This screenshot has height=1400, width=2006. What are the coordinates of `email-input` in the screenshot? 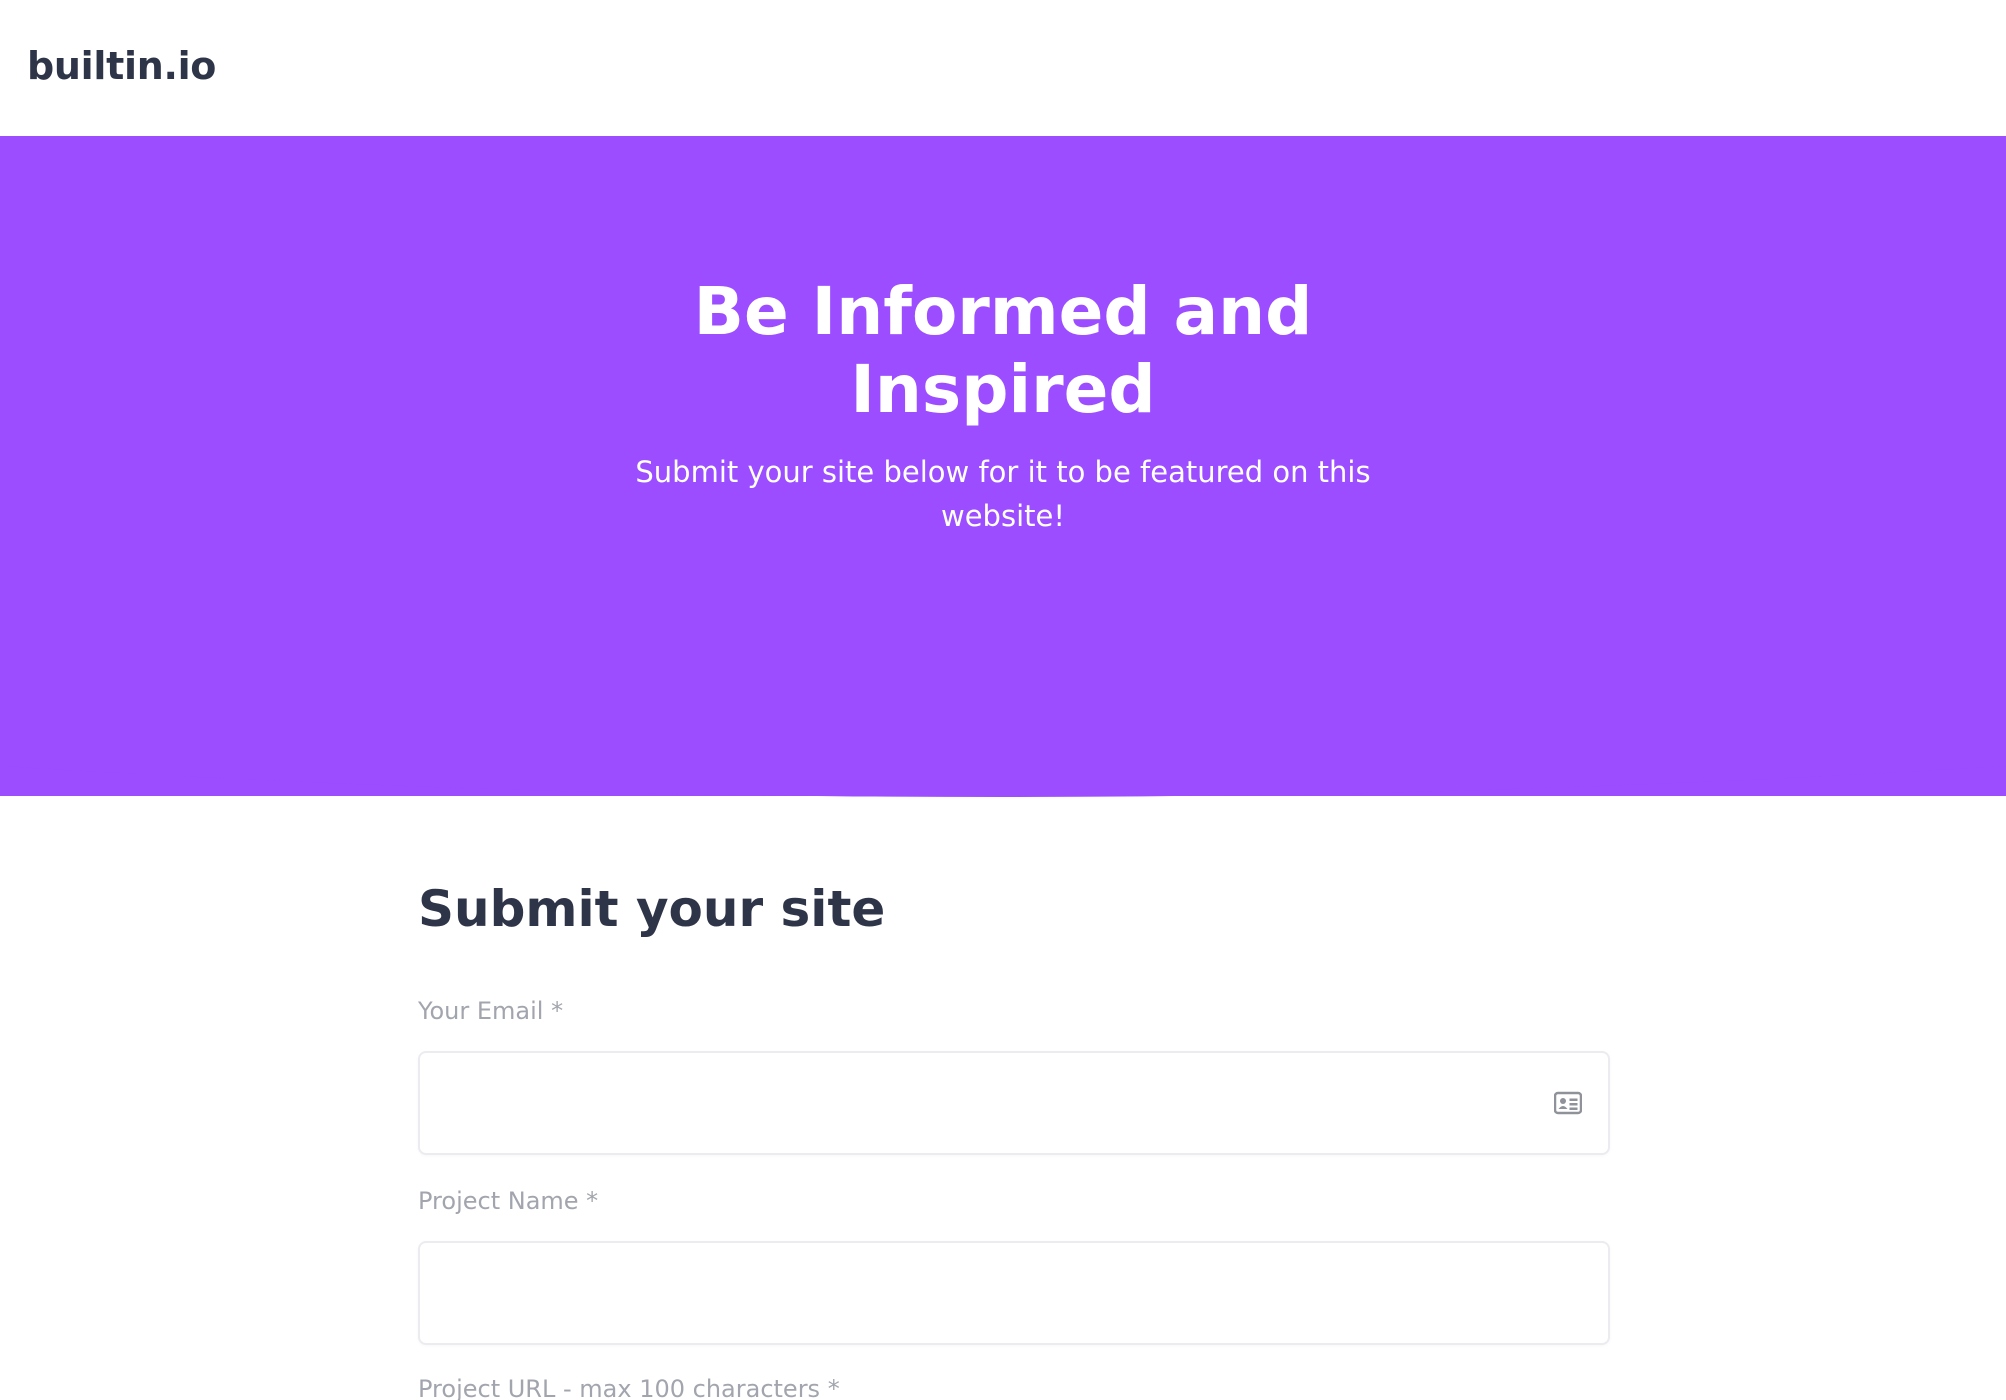 It's located at (1014, 1103).